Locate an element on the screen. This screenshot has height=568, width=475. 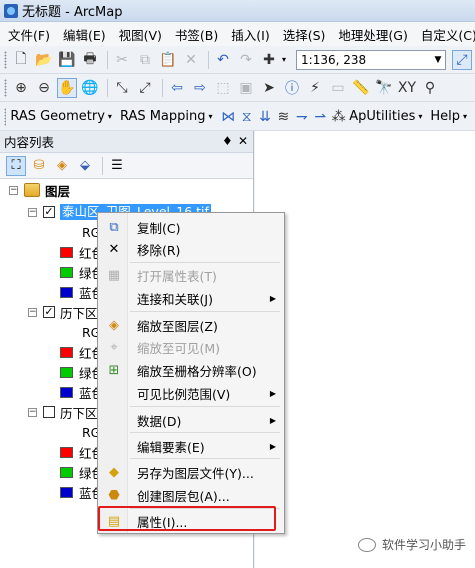
menu-item-copy: ⧉ 复制(C) is located at coordinates (191, 227).